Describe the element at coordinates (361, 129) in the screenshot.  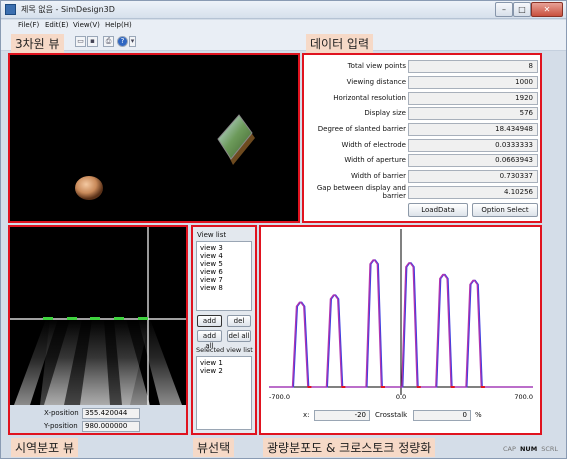
I see `field-label: Degree of slanted barrier` at that location.